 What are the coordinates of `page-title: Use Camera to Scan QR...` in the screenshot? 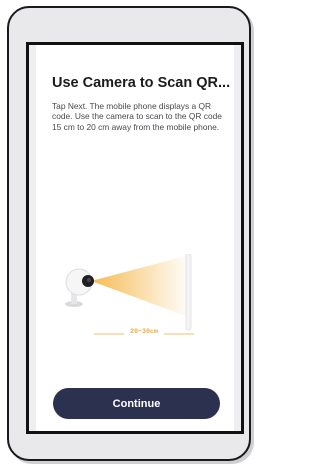 It's located at (141, 83).